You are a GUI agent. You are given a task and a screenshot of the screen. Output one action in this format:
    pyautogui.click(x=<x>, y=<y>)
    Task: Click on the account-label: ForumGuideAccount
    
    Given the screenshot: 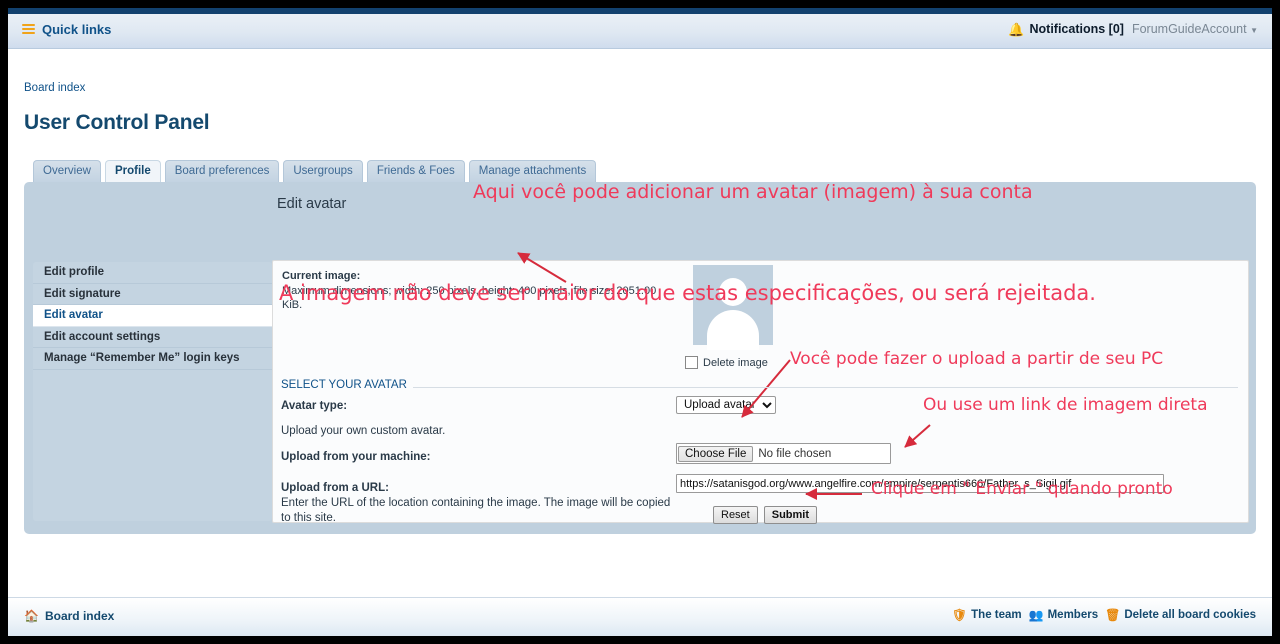 What is the action you would take?
    pyautogui.click(x=1189, y=29)
    